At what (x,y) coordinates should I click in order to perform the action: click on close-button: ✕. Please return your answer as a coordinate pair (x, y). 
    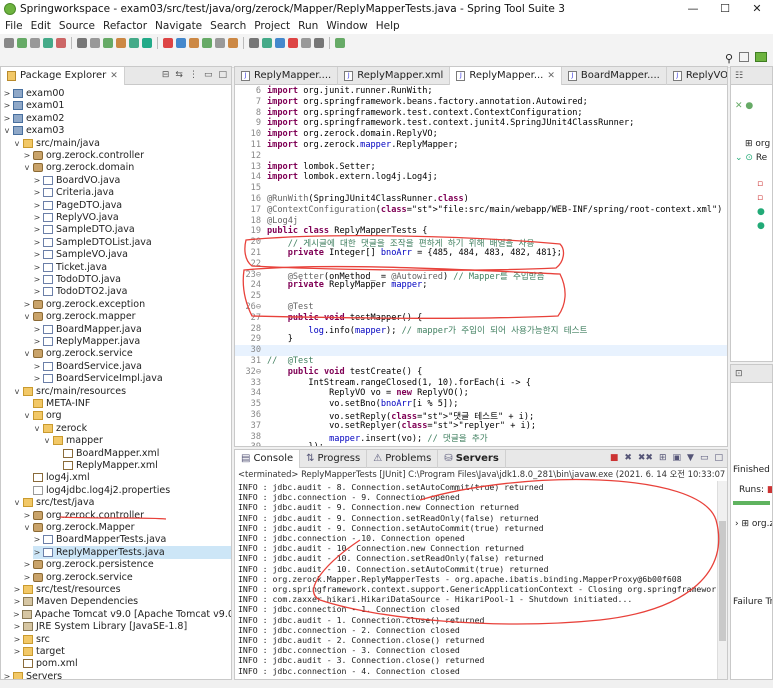
    Looking at the image, I should click on (757, 9).